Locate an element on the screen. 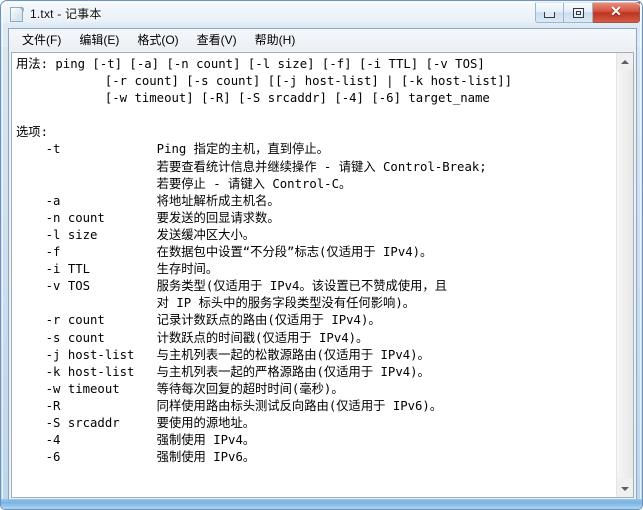 This screenshot has width=643, height=510. chevron-up-icon is located at coordinates (625, 61).